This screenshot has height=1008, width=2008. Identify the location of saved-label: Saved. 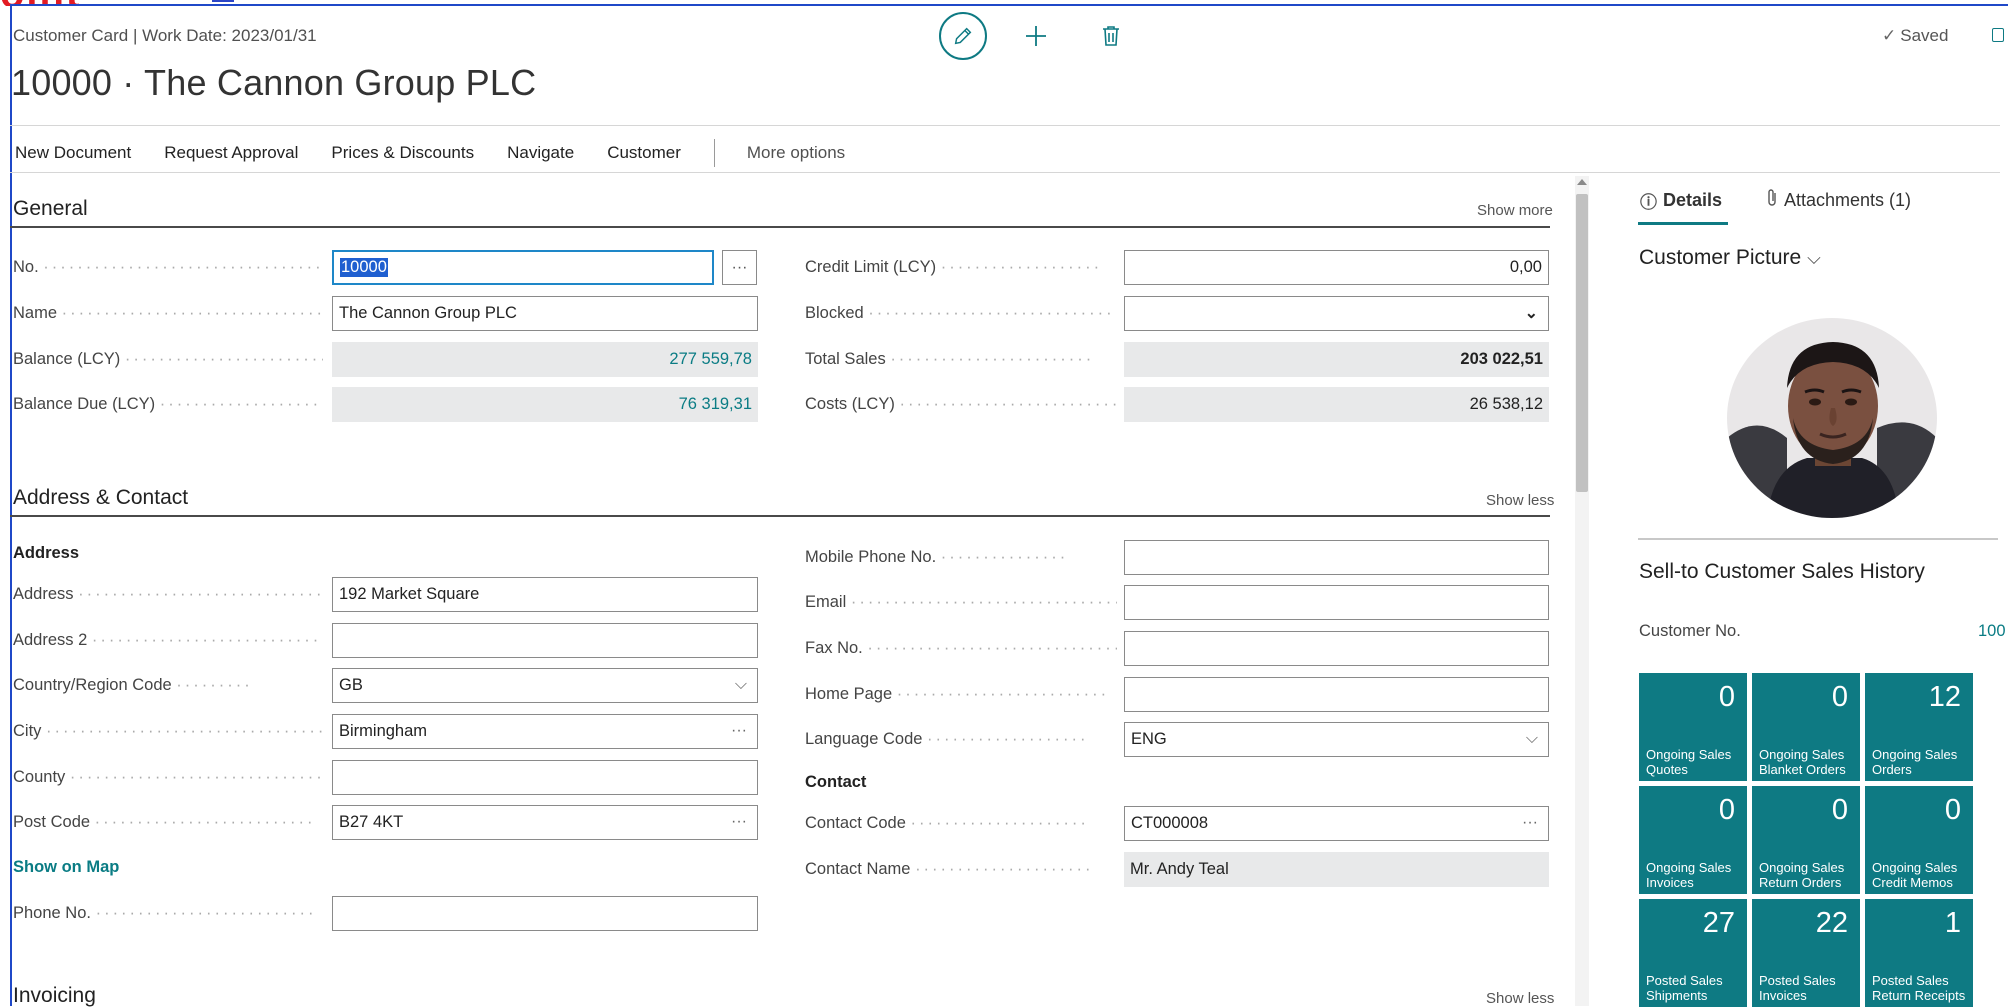
(1924, 35).